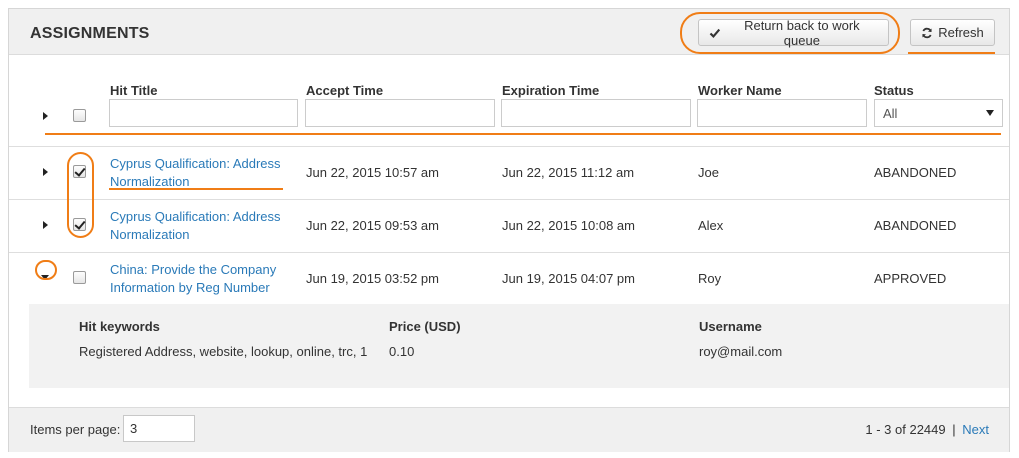  I want to click on column-header-status: Status, so click(894, 90).